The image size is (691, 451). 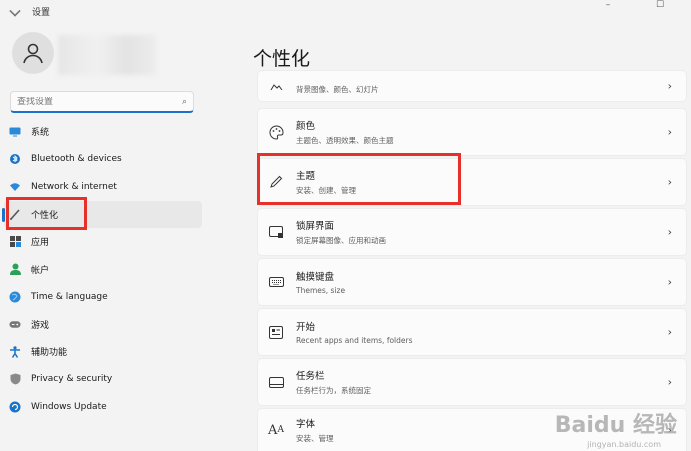 I want to click on card-subtitle: 主题色、透明效果、颜色主题, so click(x=345, y=140).